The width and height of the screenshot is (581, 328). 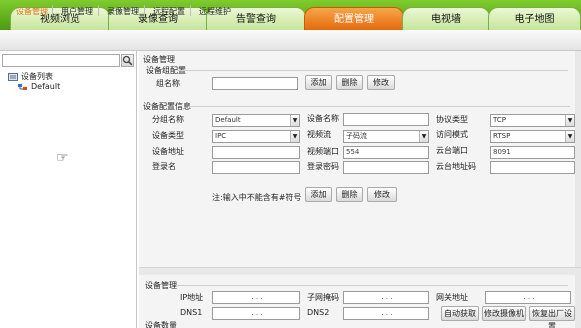 I want to click on dns2-input: . . ., so click(x=386, y=313).